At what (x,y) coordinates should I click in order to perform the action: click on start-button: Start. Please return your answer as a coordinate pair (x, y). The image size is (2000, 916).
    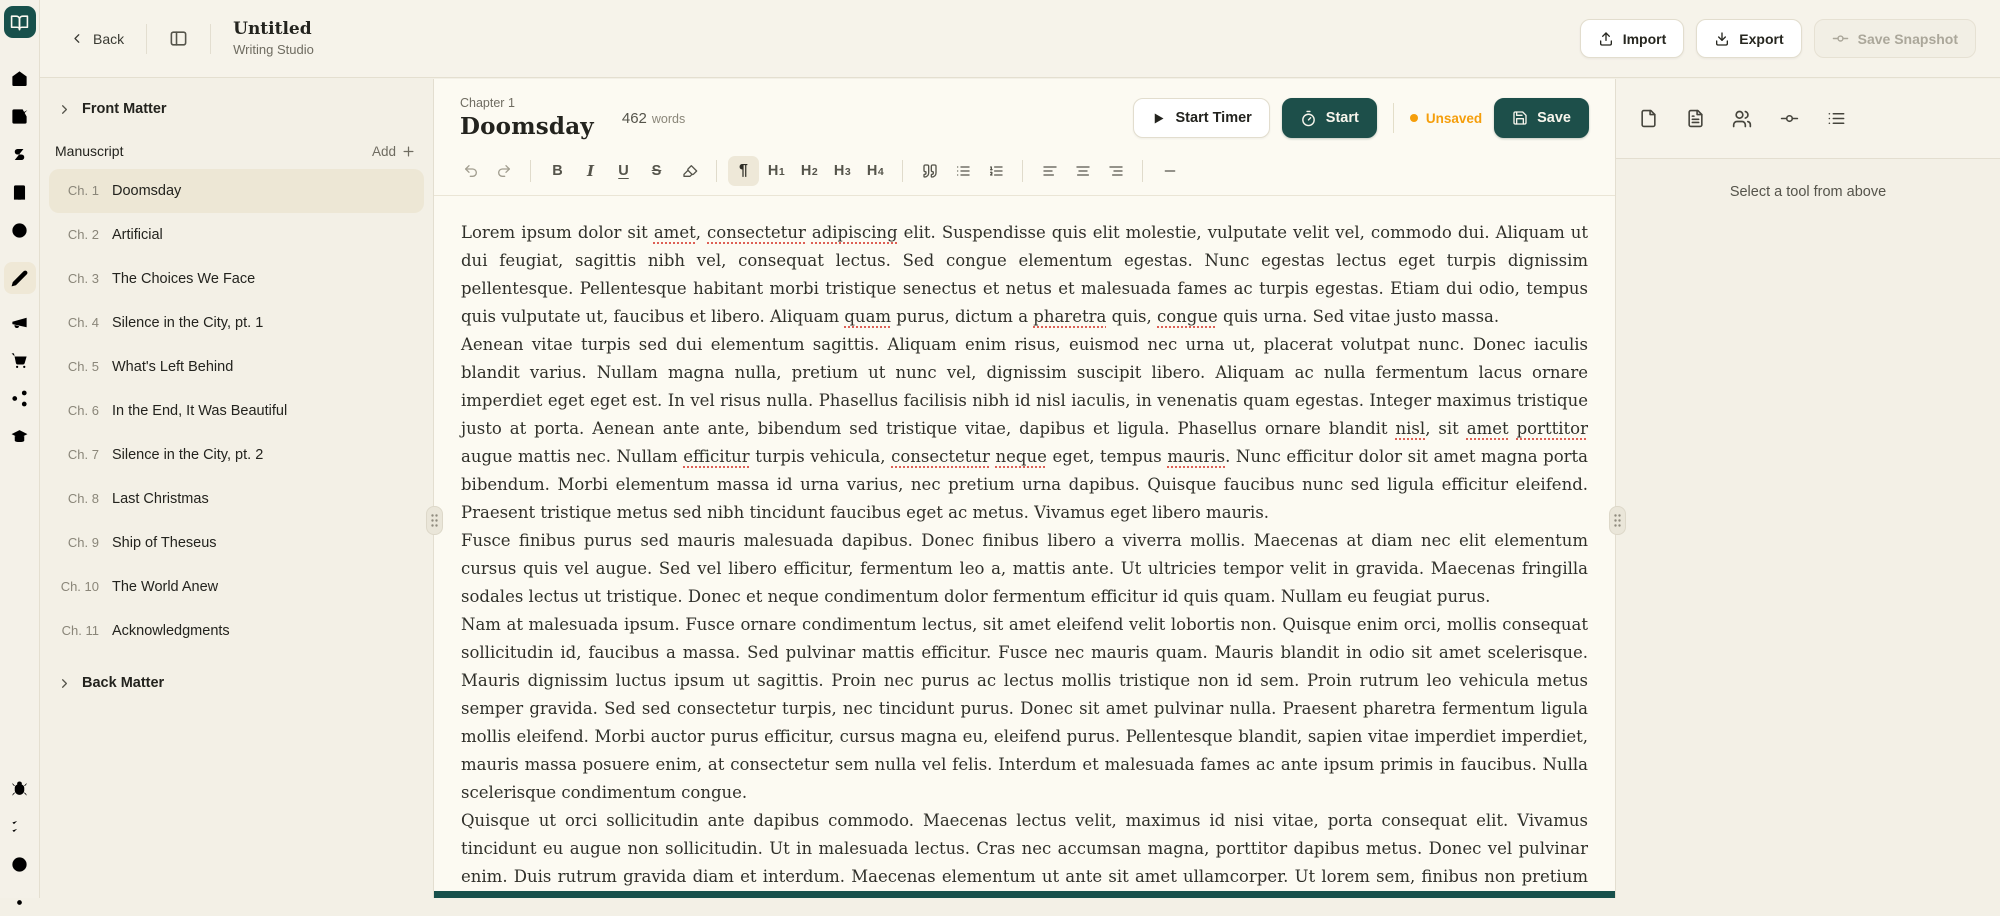
    Looking at the image, I should click on (1329, 118).